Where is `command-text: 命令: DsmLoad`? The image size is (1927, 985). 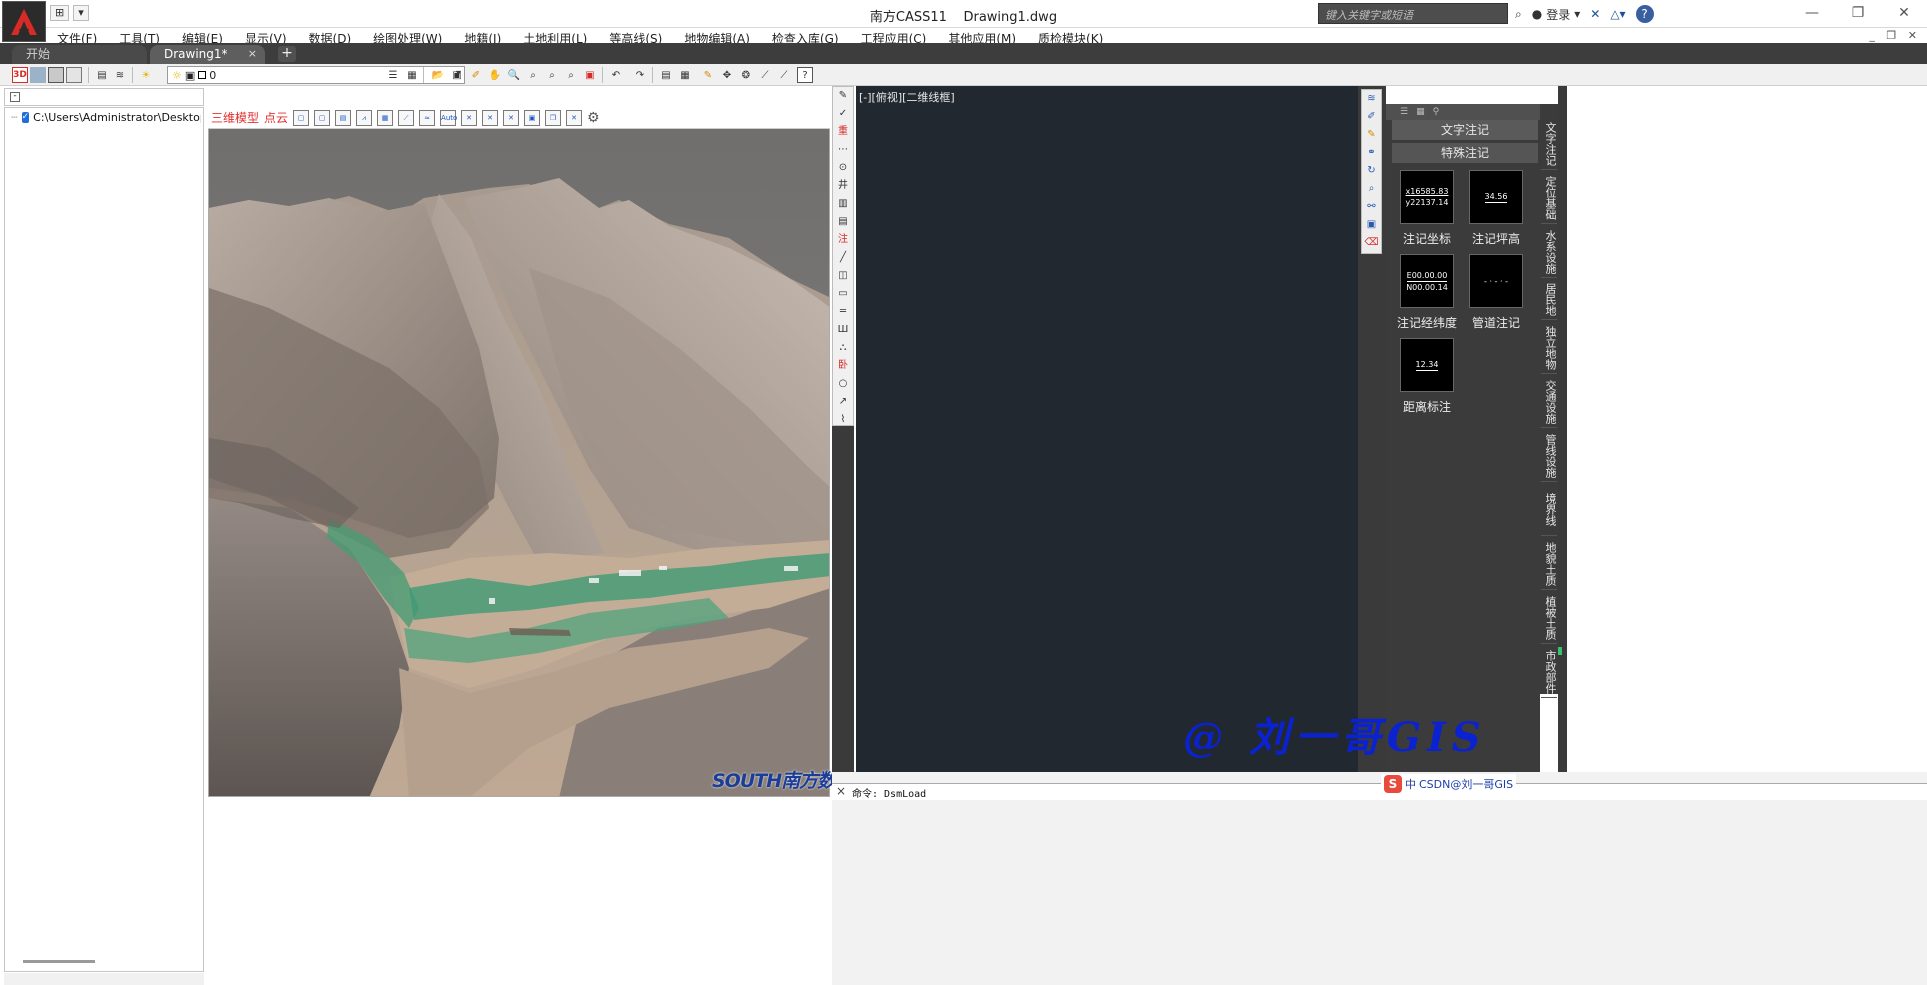
command-text: 命令: DsmLoad is located at coordinates (889, 792).